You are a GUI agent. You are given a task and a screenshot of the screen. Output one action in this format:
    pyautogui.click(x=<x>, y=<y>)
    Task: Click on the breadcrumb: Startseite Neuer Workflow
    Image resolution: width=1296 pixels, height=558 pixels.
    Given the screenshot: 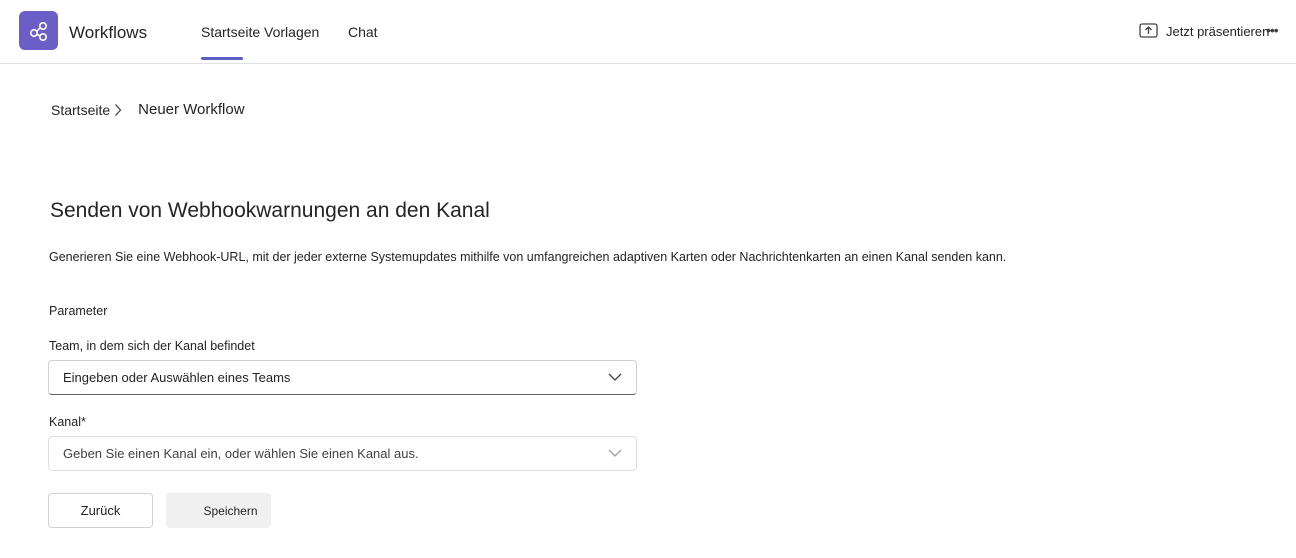 What is the action you would take?
    pyautogui.click(x=148, y=109)
    